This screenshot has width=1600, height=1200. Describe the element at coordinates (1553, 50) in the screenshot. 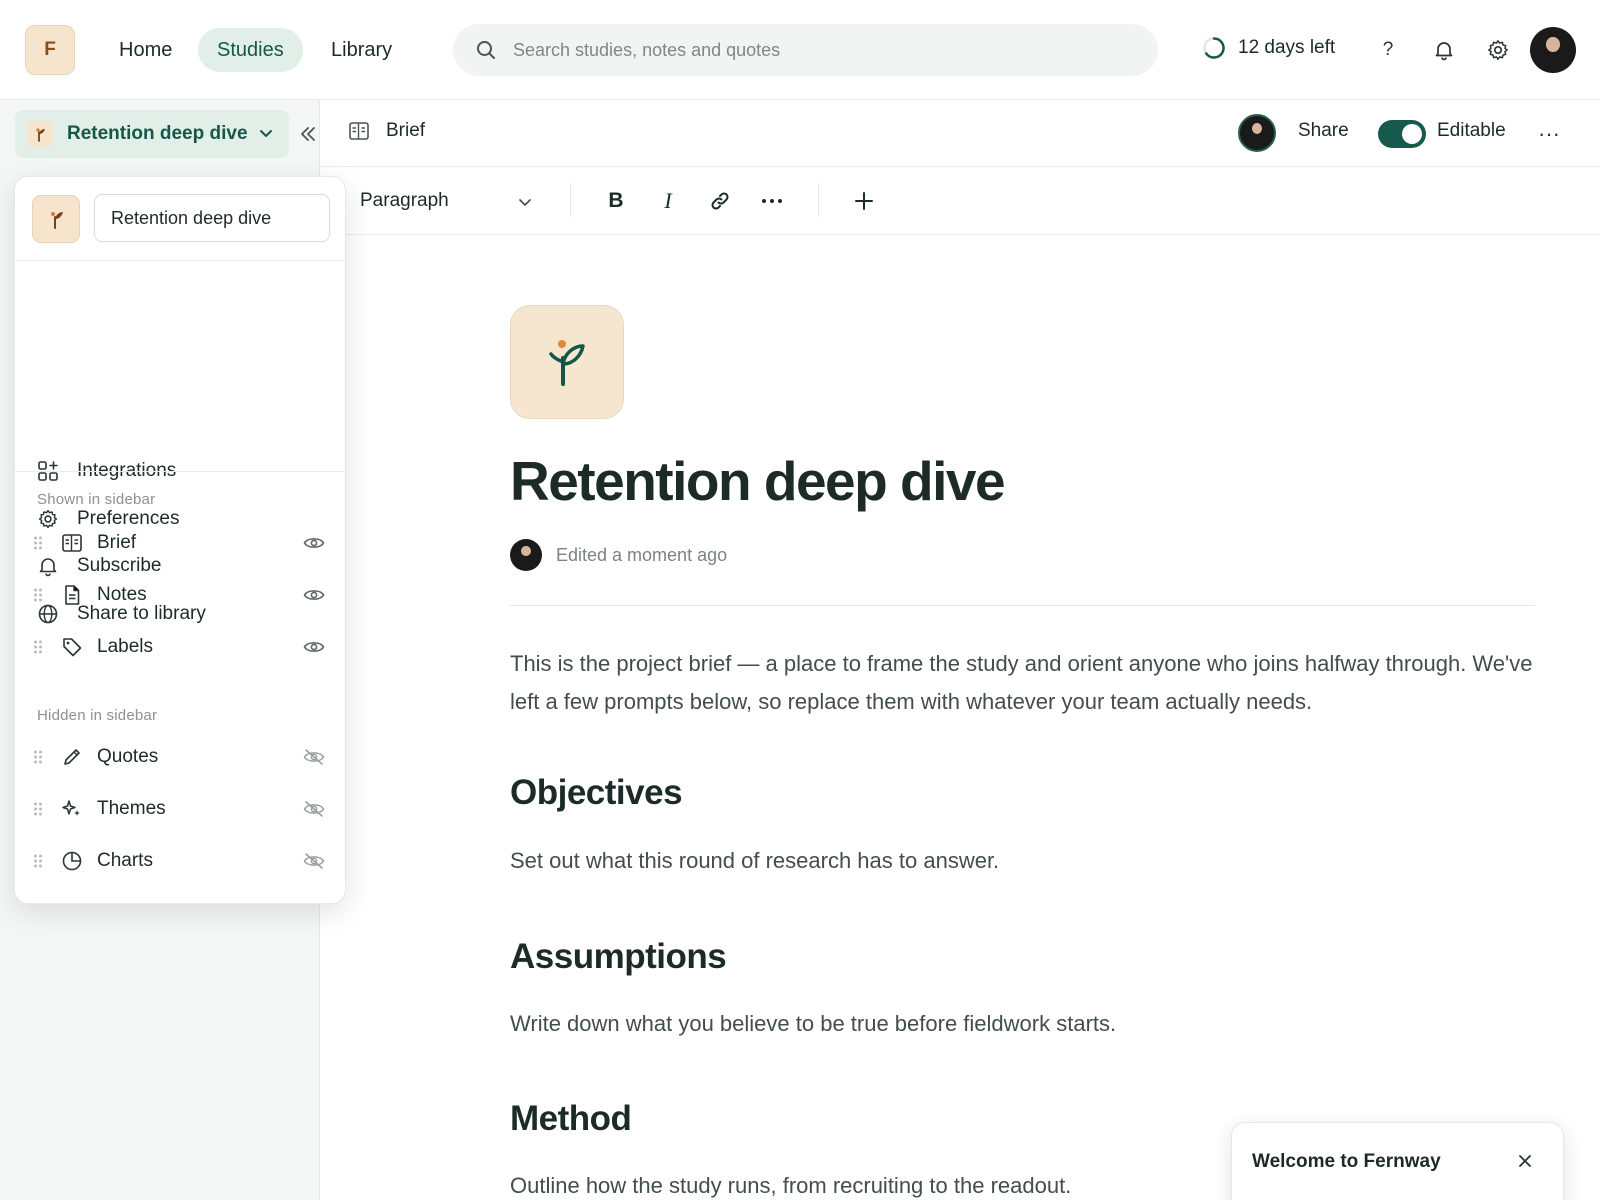

I see `user-avatar` at that location.